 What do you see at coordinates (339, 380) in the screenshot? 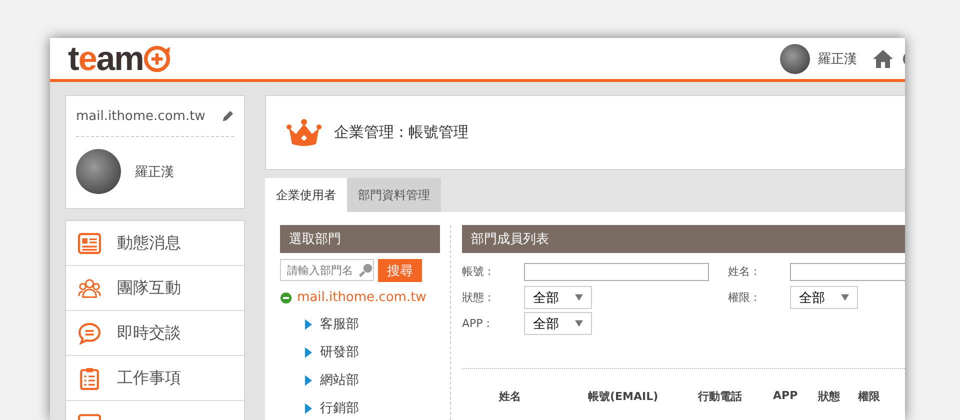
I see `tree-item: 網站部` at bounding box center [339, 380].